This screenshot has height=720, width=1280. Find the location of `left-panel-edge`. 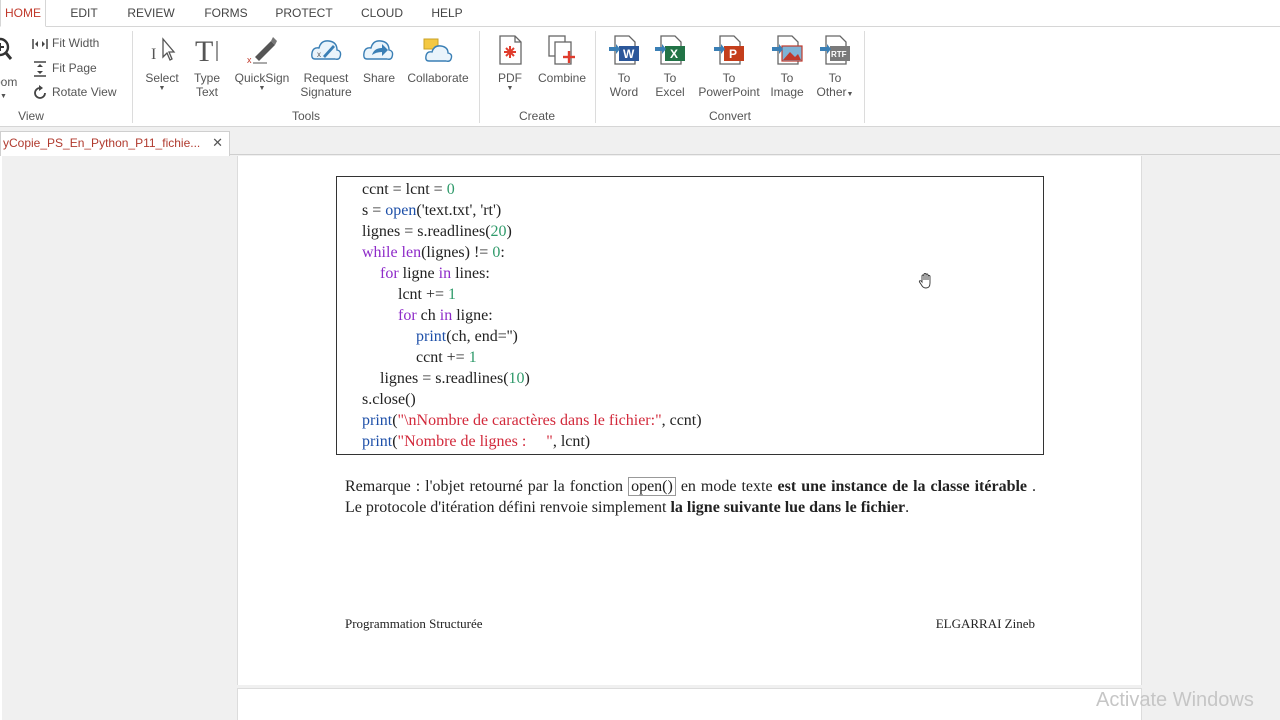

left-panel-edge is located at coordinates (1, 438).